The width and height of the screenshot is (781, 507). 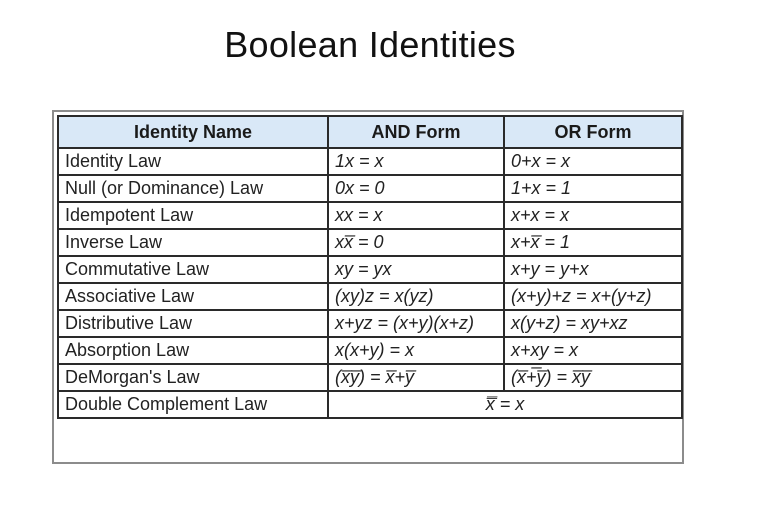 I want to click on or-form-cell: x+x = x, so click(x=593, y=215).